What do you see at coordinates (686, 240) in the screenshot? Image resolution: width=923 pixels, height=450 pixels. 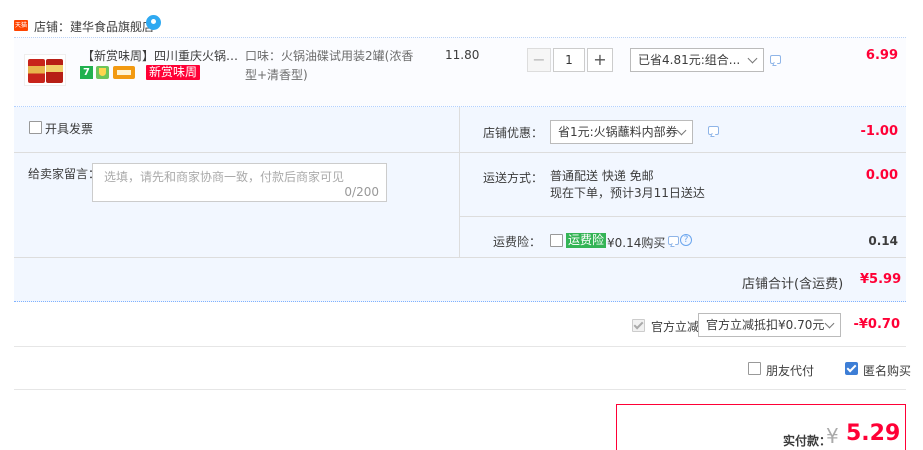 I see `help-icon: ?` at bounding box center [686, 240].